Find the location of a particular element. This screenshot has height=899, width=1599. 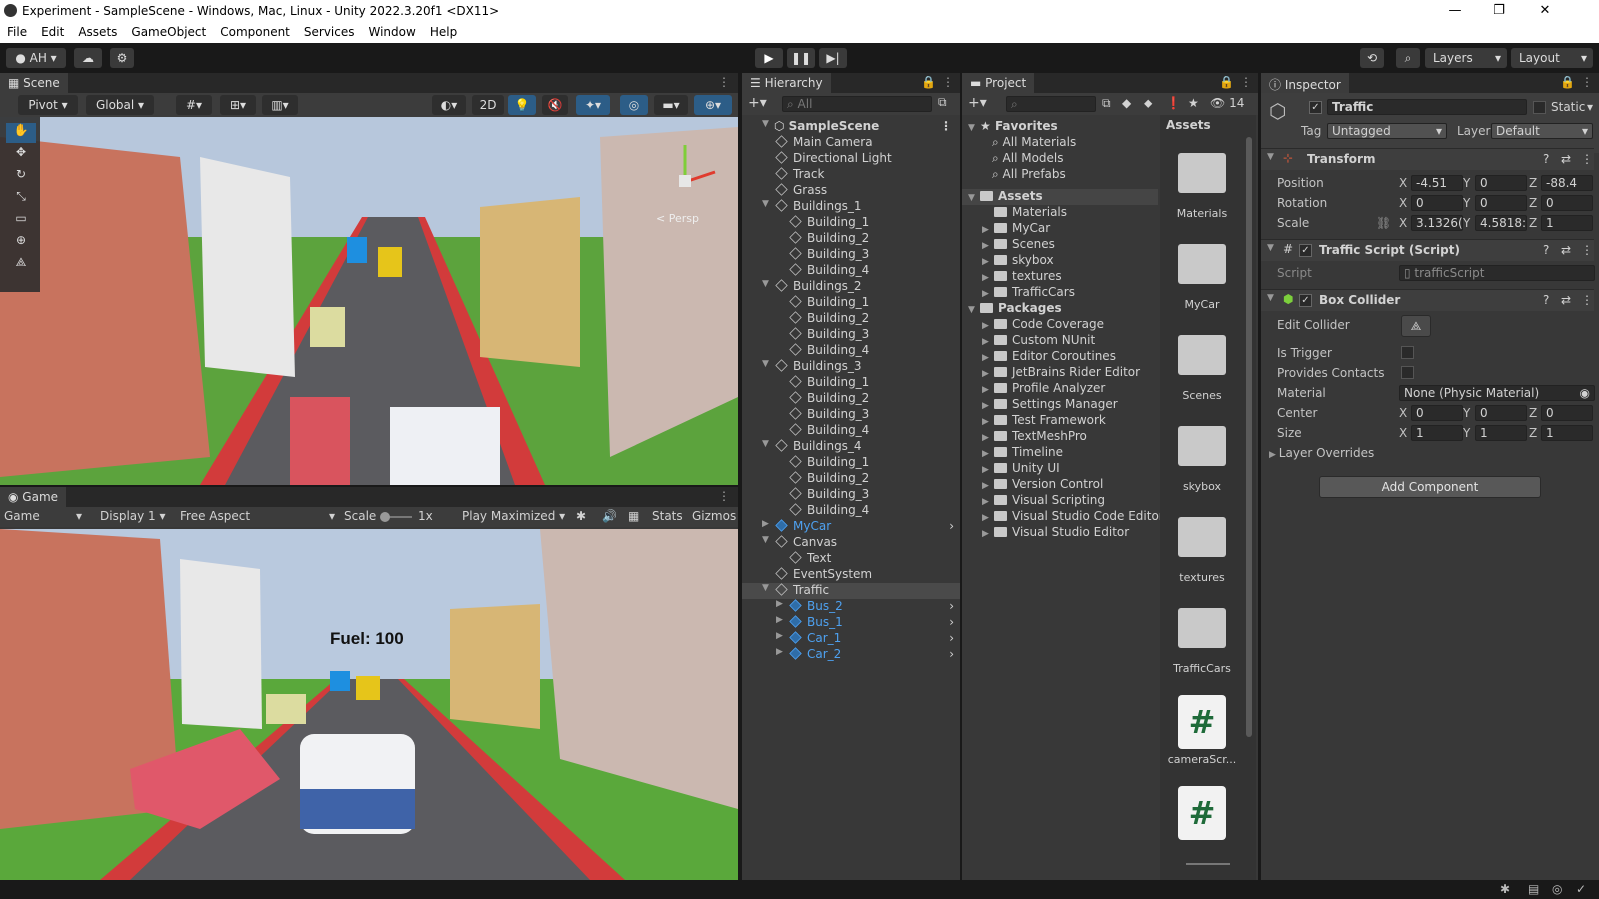

static-checkbox is located at coordinates (1539, 107).